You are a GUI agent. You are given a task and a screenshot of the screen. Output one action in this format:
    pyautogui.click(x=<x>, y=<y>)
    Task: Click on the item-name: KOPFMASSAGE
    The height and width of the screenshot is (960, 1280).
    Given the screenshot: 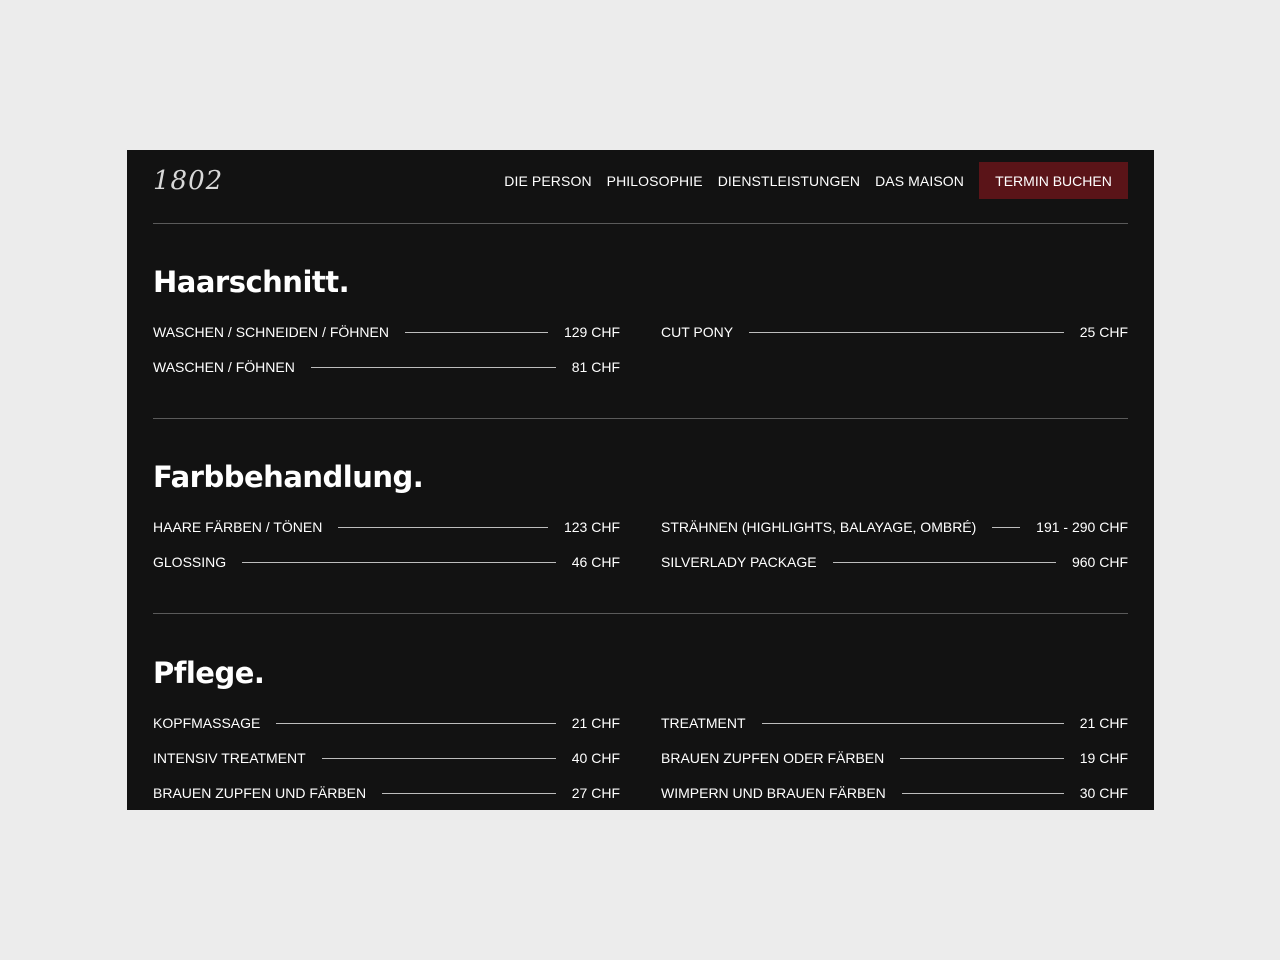 What is the action you would take?
    pyautogui.click(x=207, y=723)
    